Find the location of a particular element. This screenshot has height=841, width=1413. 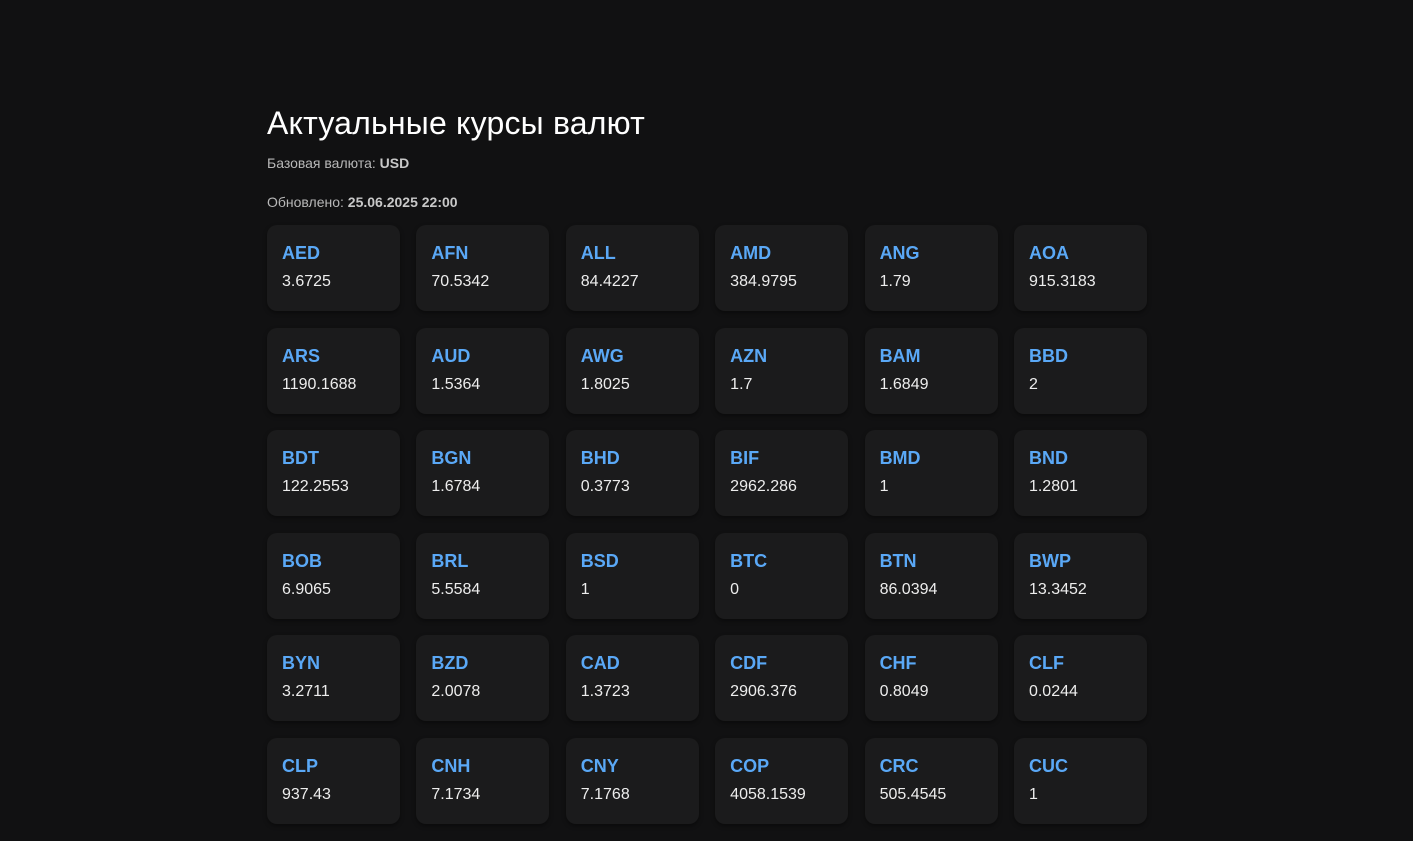

currency-rate: 915.3183 is located at coordinates (1062, 281).